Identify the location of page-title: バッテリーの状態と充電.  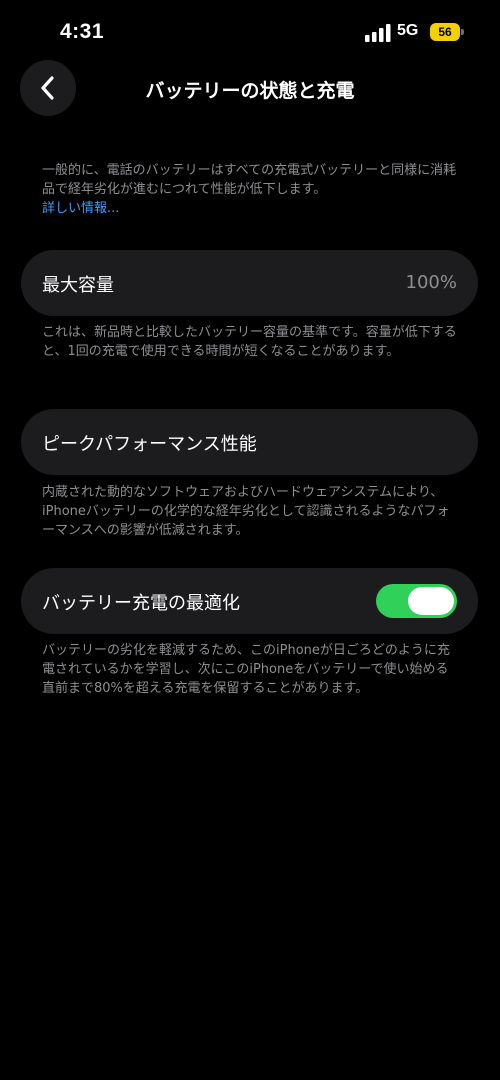
(250, 91).